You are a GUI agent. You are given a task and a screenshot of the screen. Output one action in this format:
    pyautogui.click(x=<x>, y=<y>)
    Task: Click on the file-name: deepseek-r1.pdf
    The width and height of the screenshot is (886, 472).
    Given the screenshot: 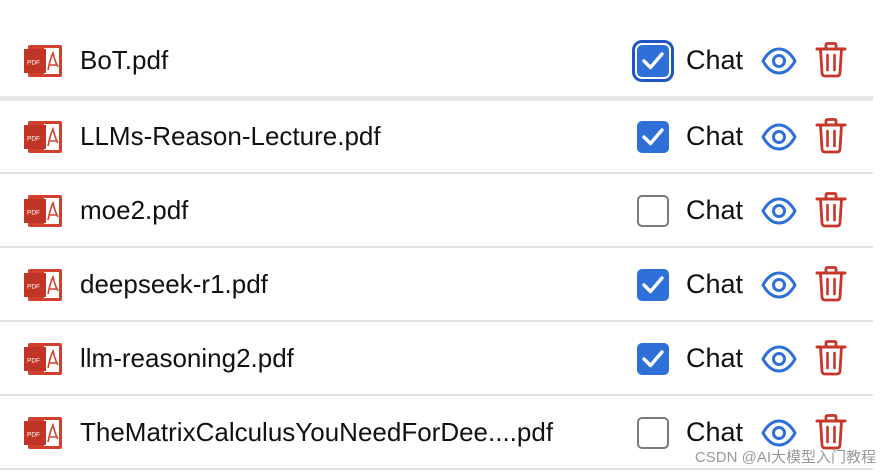 What is the action you would take?
    pyautogui.click(x=174, y=284)
    